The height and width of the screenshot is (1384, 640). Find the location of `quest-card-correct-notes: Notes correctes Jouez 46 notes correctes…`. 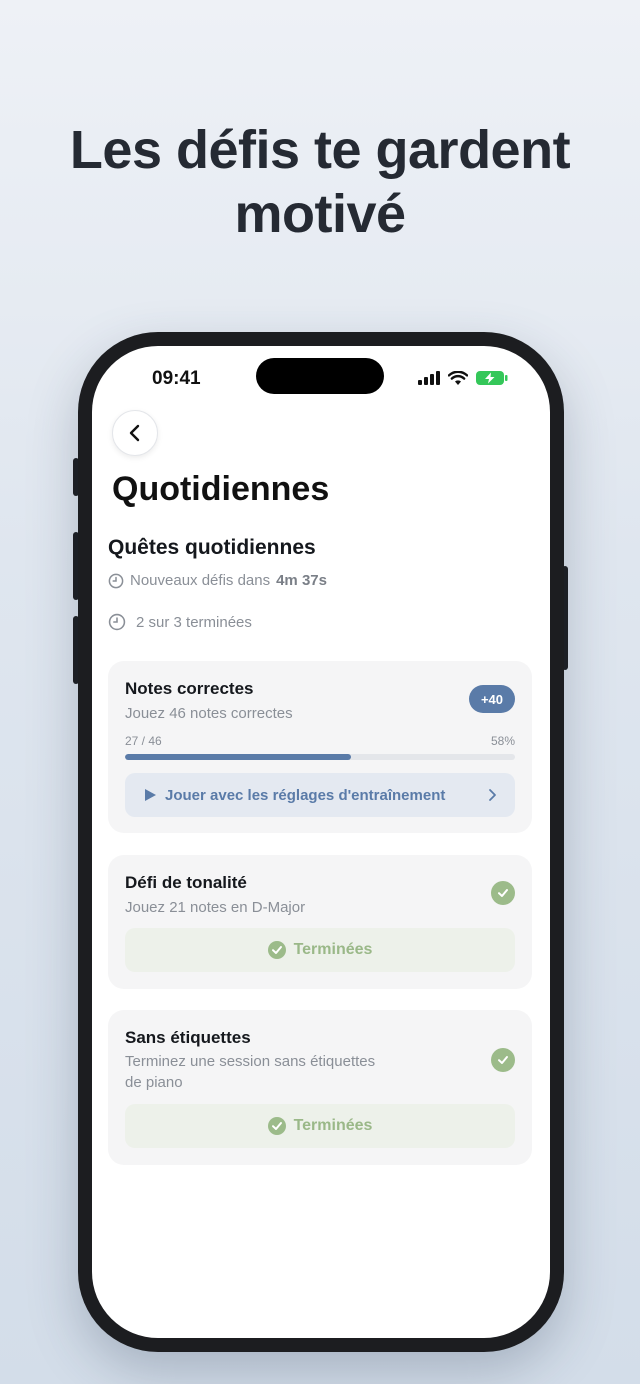

quest-card-correct-notes: Notes correctes Jouez 46 notes correctes… is located at coordinates (320, 747).